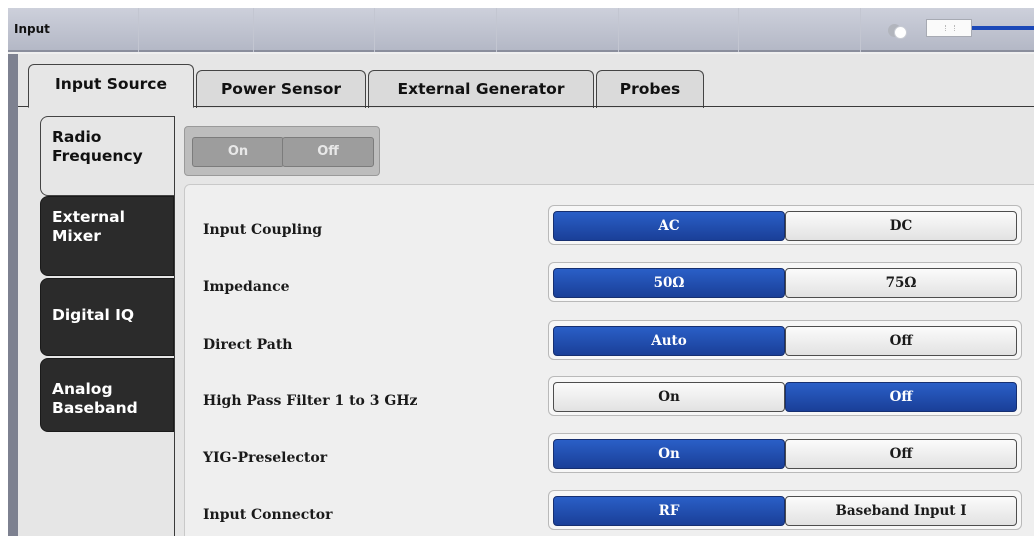 The image size is (1034, 536). Describe the element at coordinates (310, 401) in the screenshot. I see `label-high-pass-filter: High Pass Filter 1 to 3 GHz` at that location.